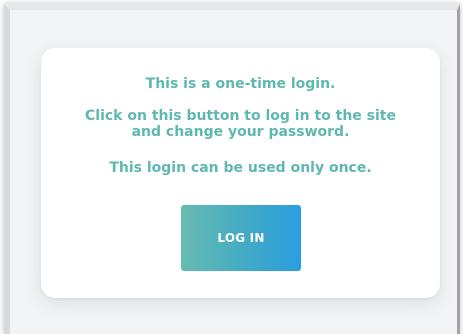 The width and height of the screenshot is (463, 334). I want to click on one-time-login-heading: This is a one-time login., so click(240, 84).